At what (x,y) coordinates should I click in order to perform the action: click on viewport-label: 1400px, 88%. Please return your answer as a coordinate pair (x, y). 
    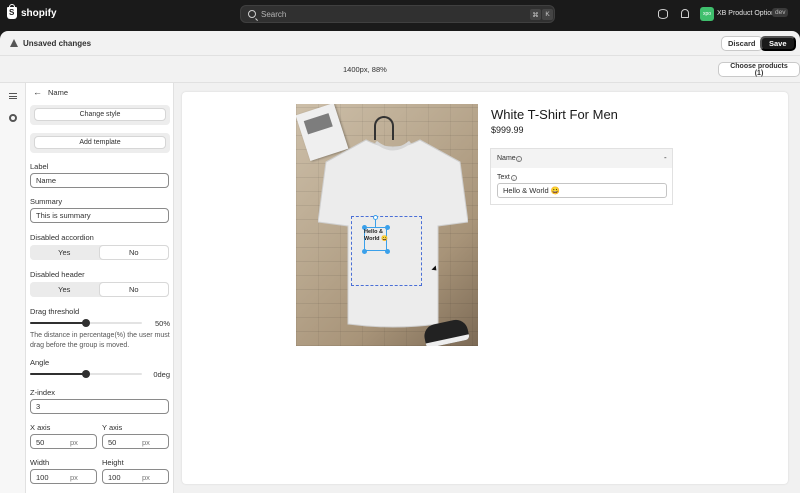
    Looking at the image, I should click on (365, 69).